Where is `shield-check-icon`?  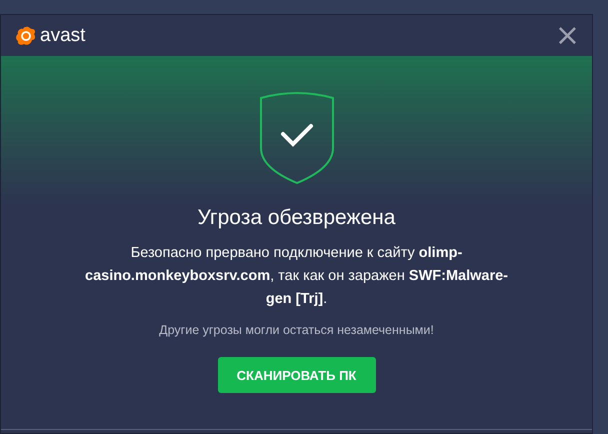 shield-check-icon is located at coordinates (297, 138).